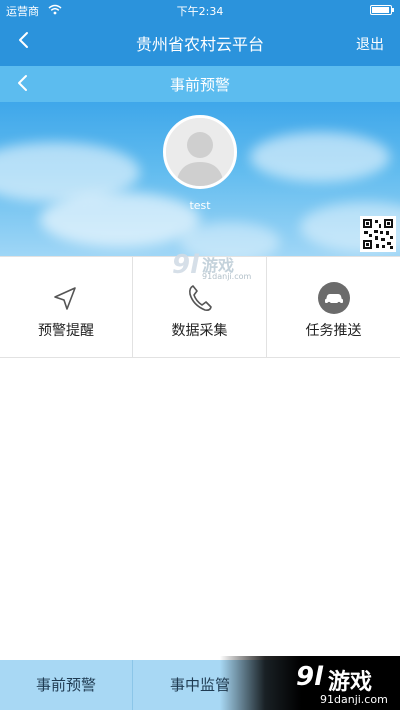 The image size is (400, 710). I want to click on avatar, so click(200, 152).